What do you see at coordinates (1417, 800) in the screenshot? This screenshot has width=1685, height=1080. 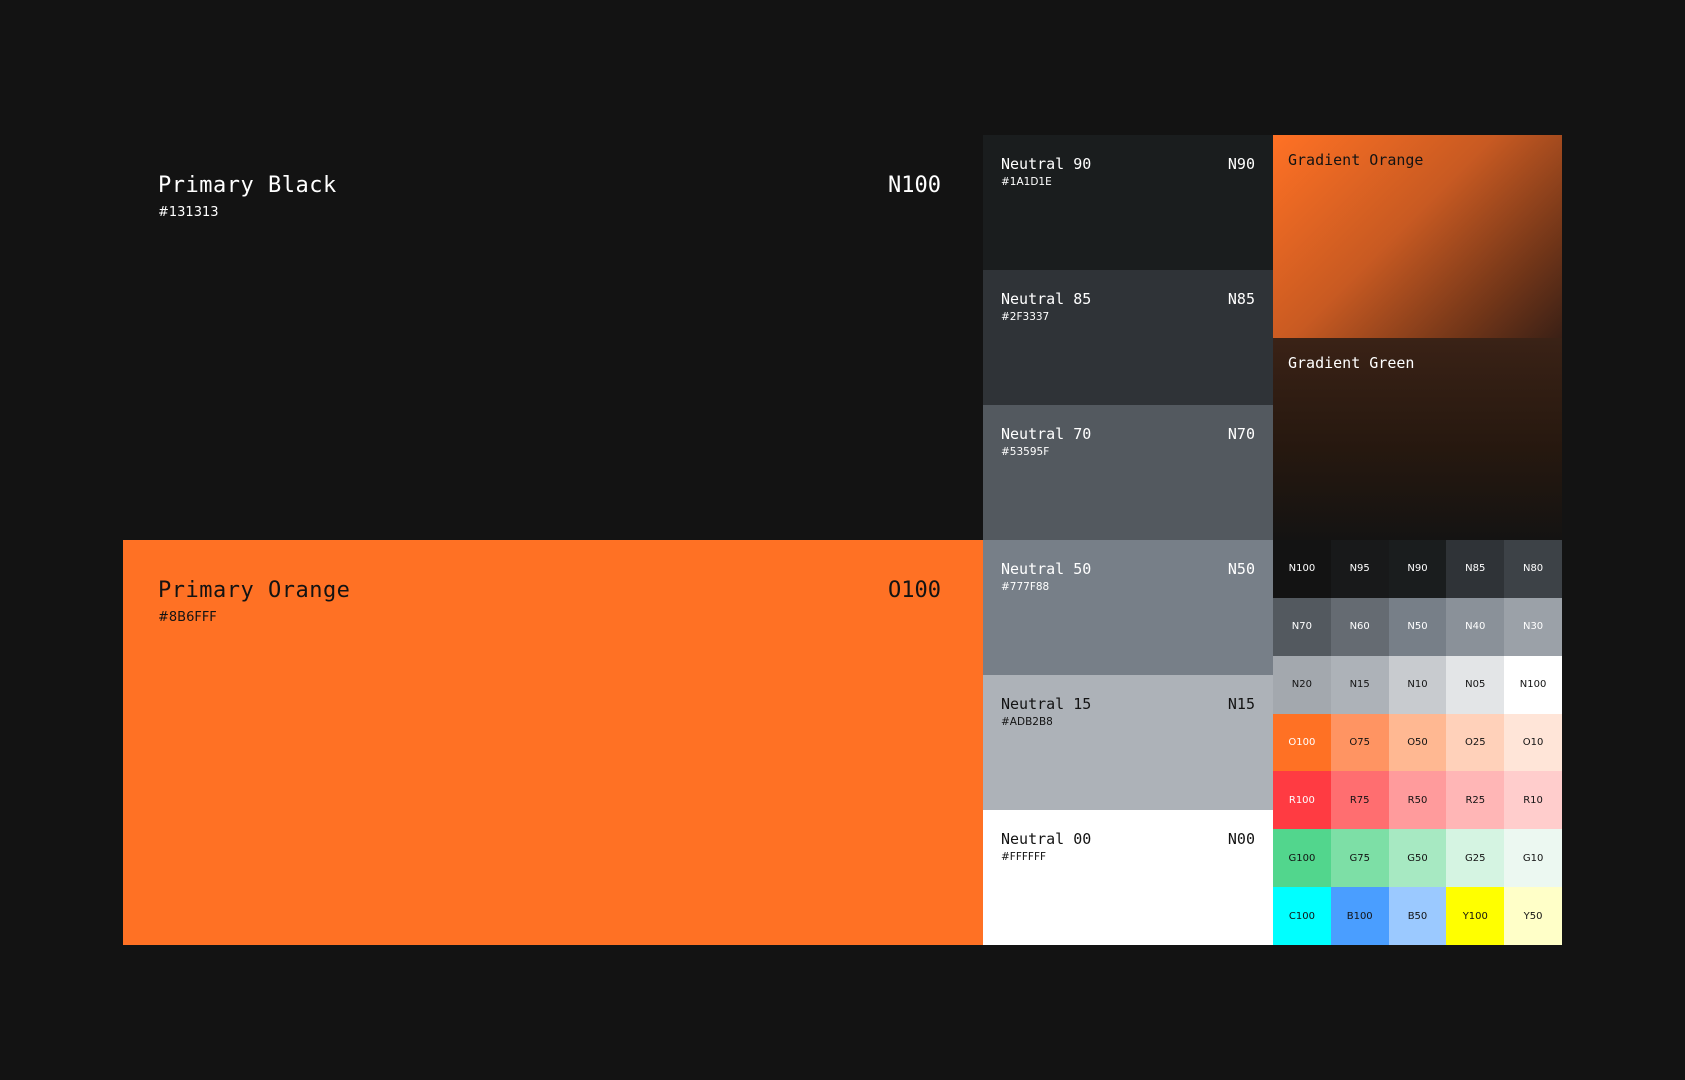 I see `swatch-cell-r50: R50` at bounding box center [1417, 800].